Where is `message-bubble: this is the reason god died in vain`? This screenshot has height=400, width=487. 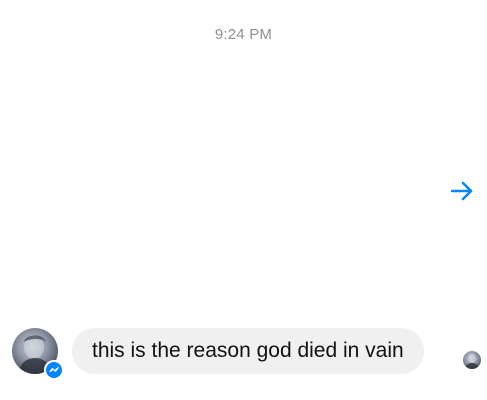
message-bubble: this is the reason god died in vain is located at coordinates (248, 351).